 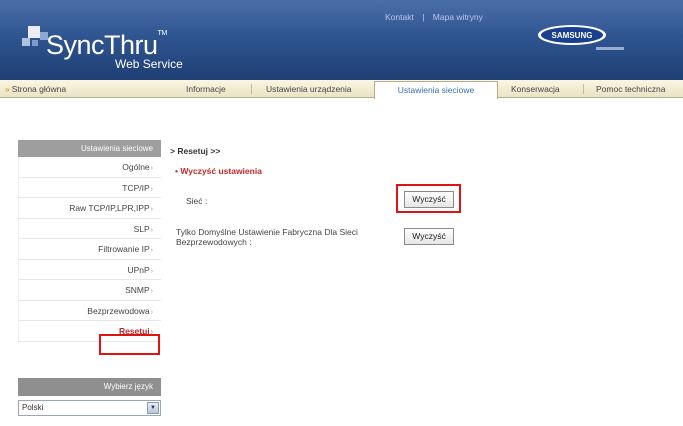 What do you see at coordinates (429, 199) in the screenshot?
I see `clear-network-button: Wyczyść` at bounding box center [429, 199].